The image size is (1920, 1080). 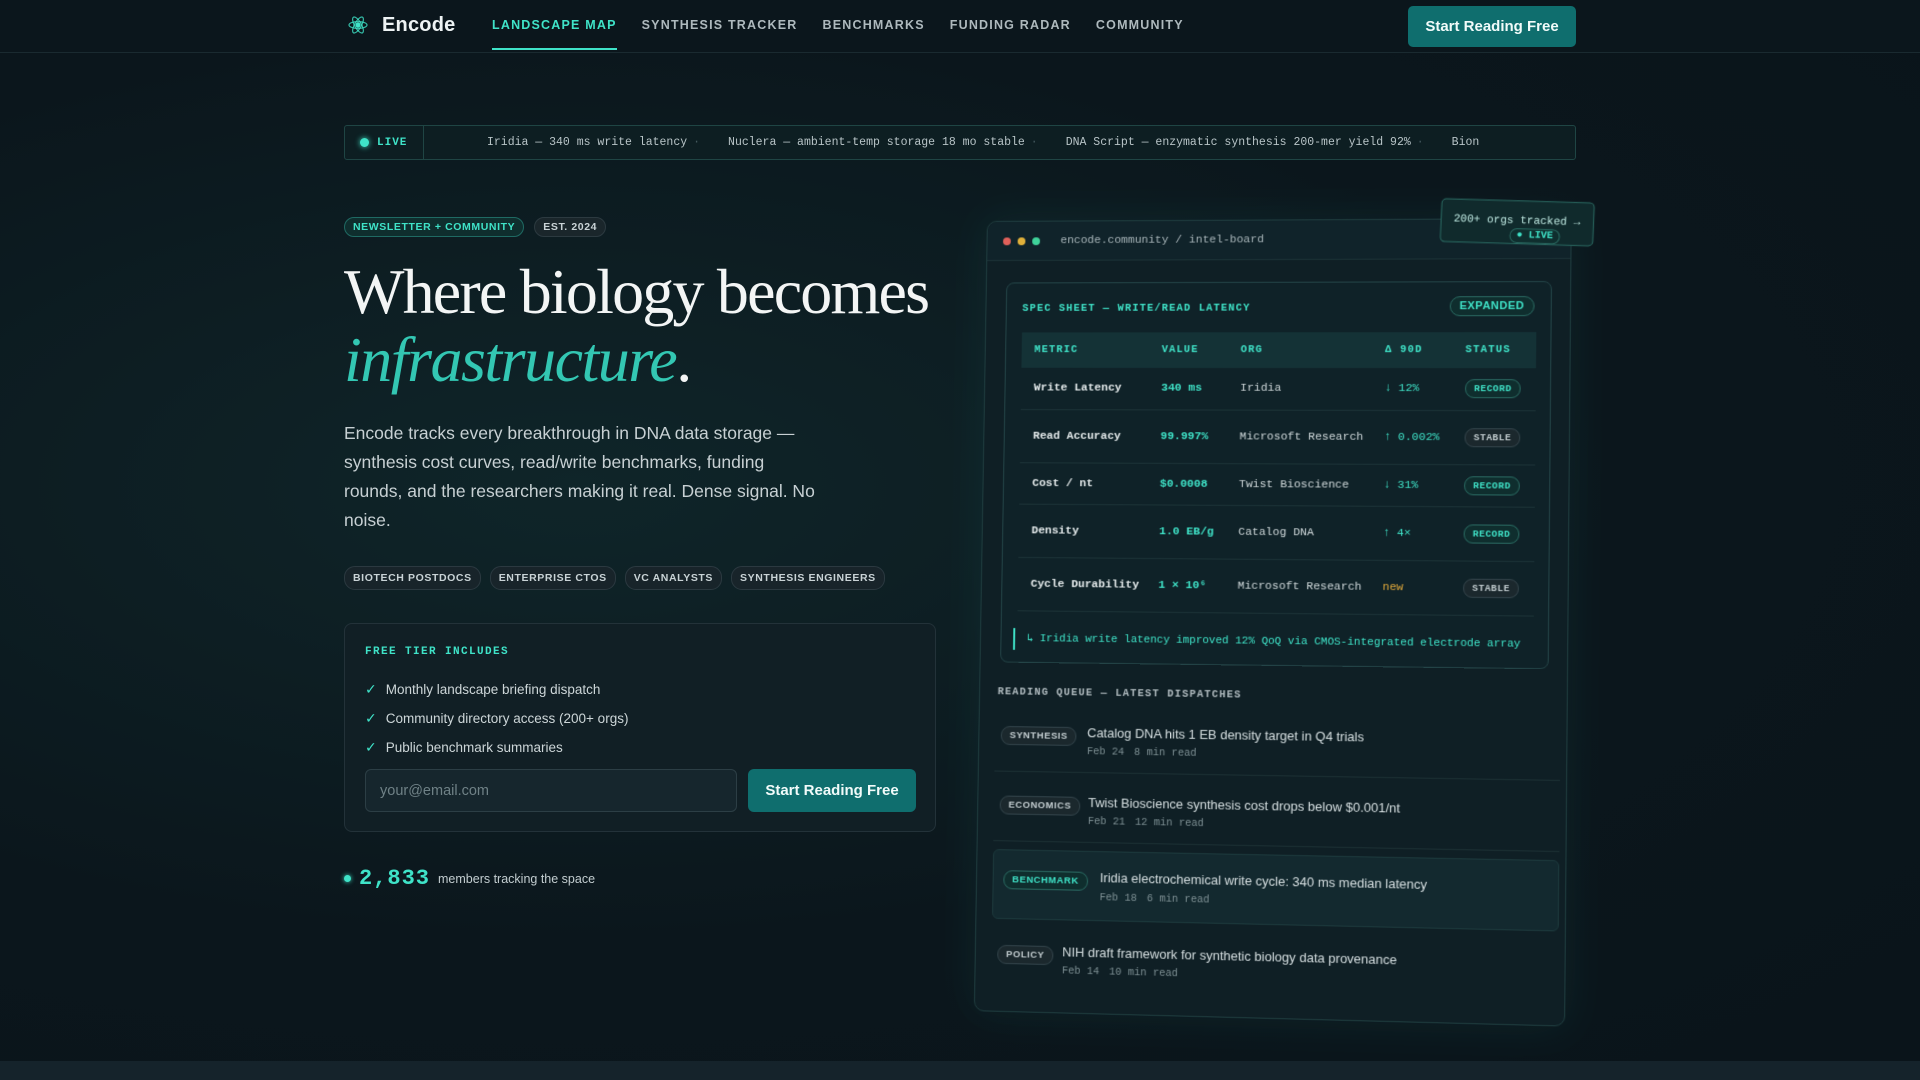 I want to click on orgs-tracked-badge: 200+ orgs tracked → ● LIVE, so click(x=1517, y=222).